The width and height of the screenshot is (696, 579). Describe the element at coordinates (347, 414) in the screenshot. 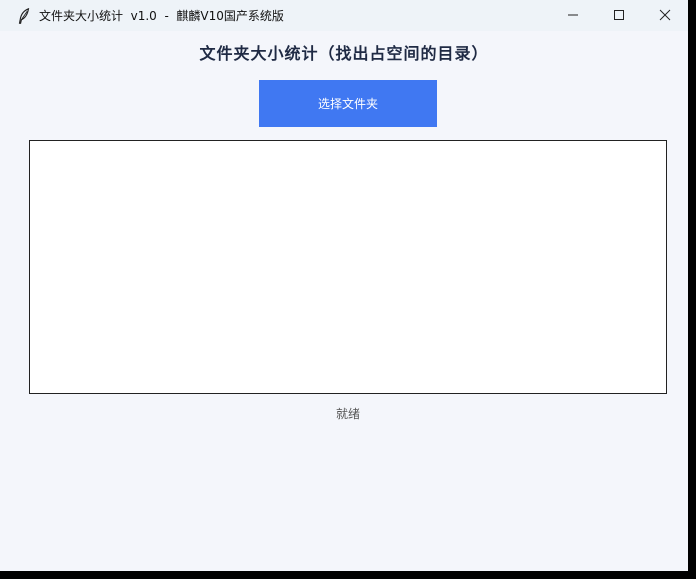

I see `status-label: 就绪` at that location.